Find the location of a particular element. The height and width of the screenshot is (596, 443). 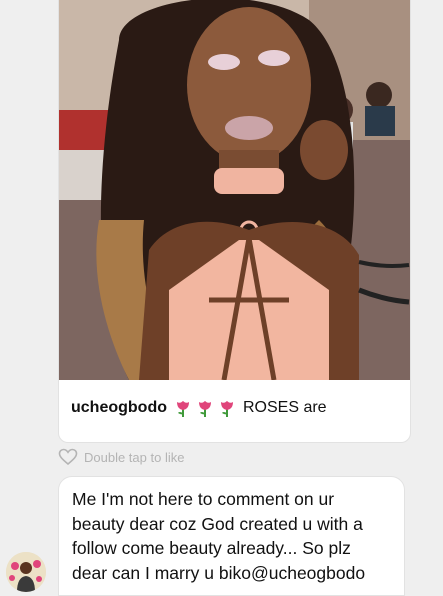

avatar-image is located at coordinates (26, 572).